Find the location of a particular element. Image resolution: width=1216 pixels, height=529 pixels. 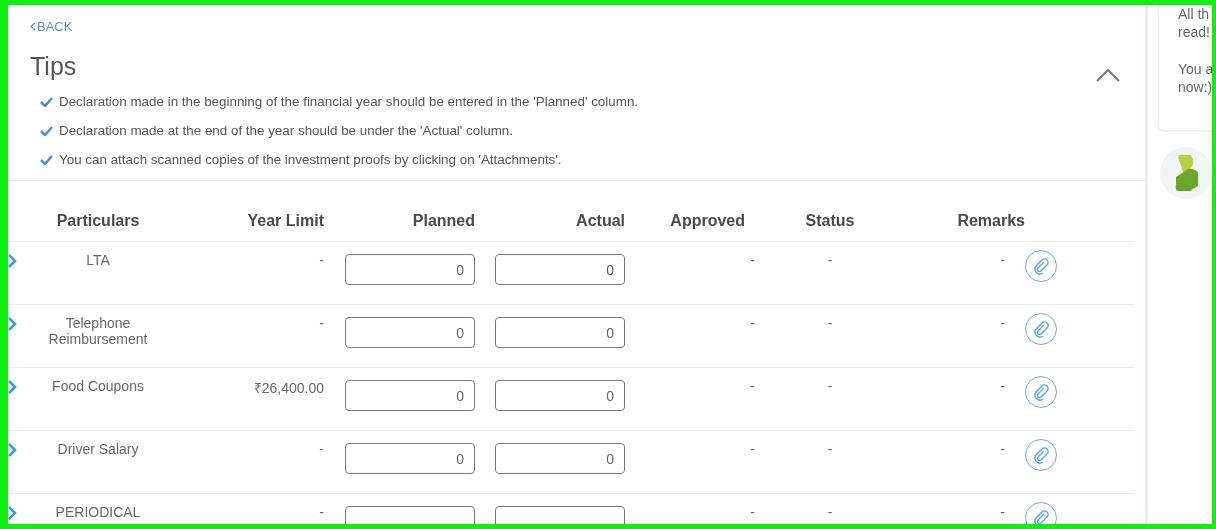

collapse-icon is located at coordinates (1108, 75).